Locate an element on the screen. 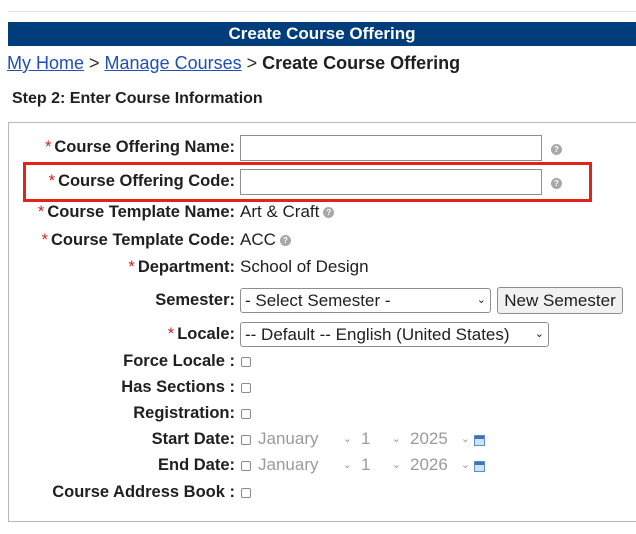 Image resolution: width=636 pixels, height=534 pixels. row-address-book: Course Address Book : is located at coordinates (318, 492).